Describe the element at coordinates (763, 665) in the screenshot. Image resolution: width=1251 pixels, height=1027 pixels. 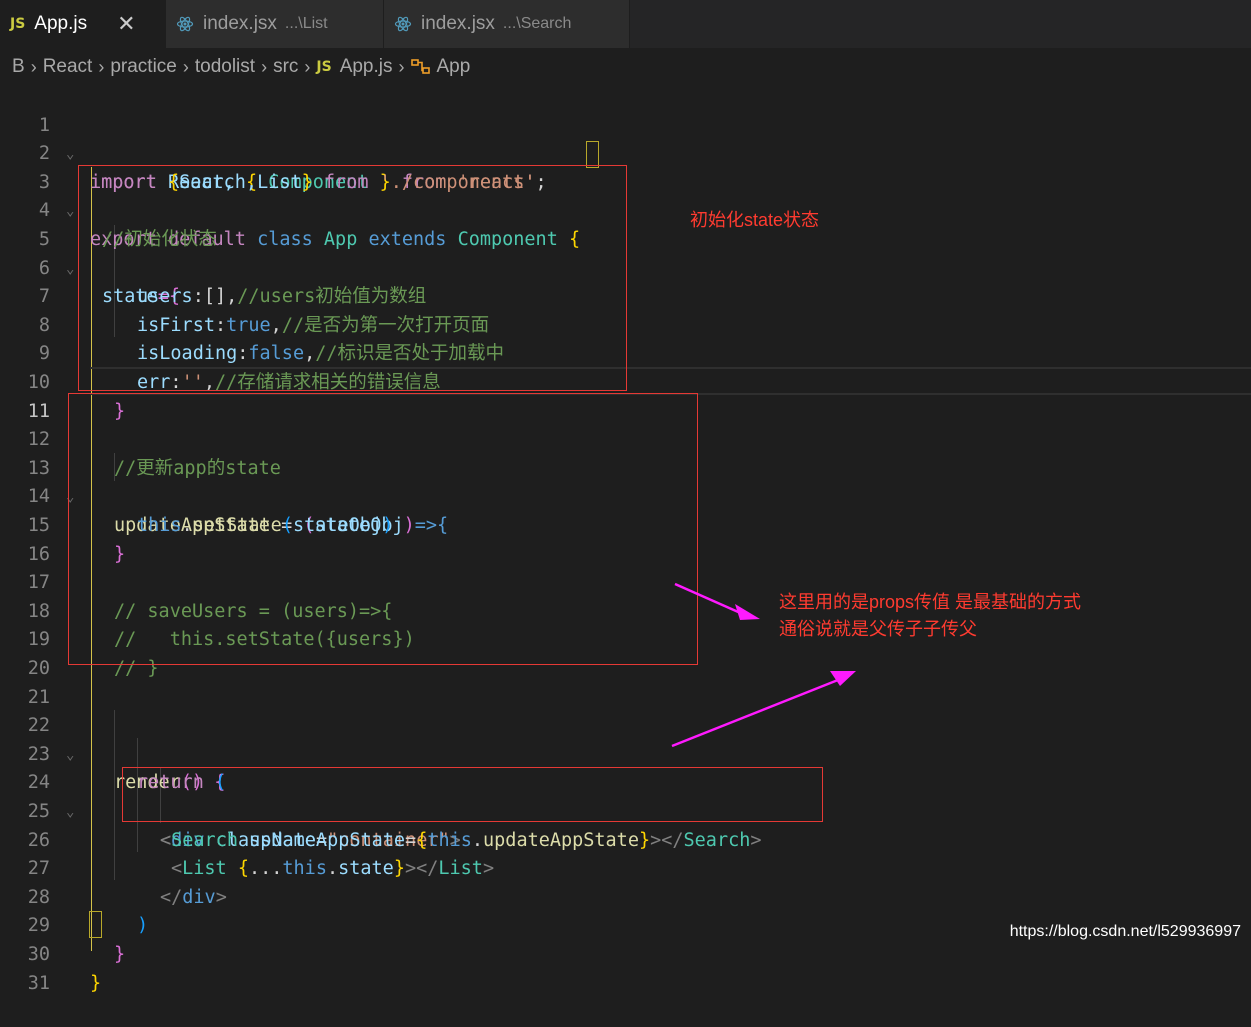
I see `annotation-arrows` at that location.